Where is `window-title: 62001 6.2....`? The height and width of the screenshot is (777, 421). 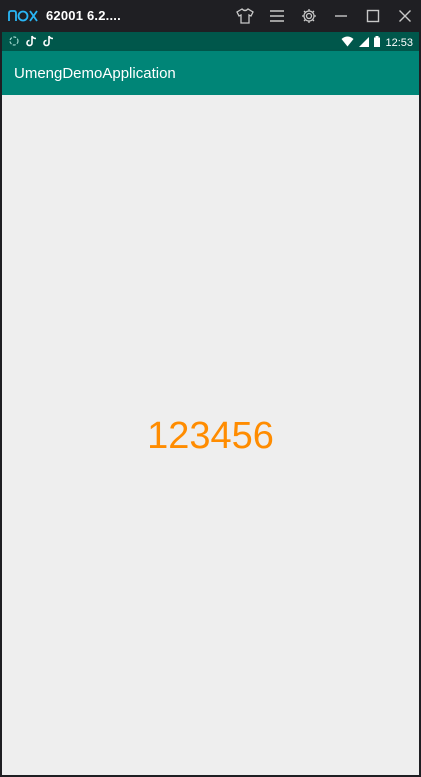
window-title: 62001 6.2.... is located at coordinates (83, 15).